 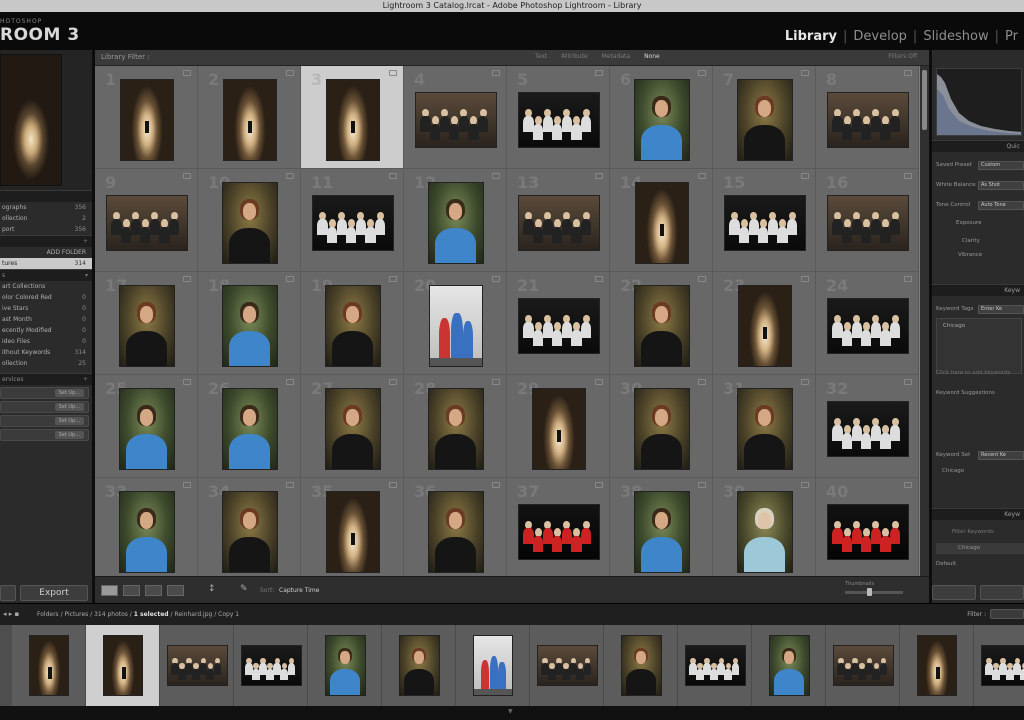 What do you see at coordinates (661, 323) in the screenshot?
I see `grid-cell: 22` at bounding box center [661, 323].